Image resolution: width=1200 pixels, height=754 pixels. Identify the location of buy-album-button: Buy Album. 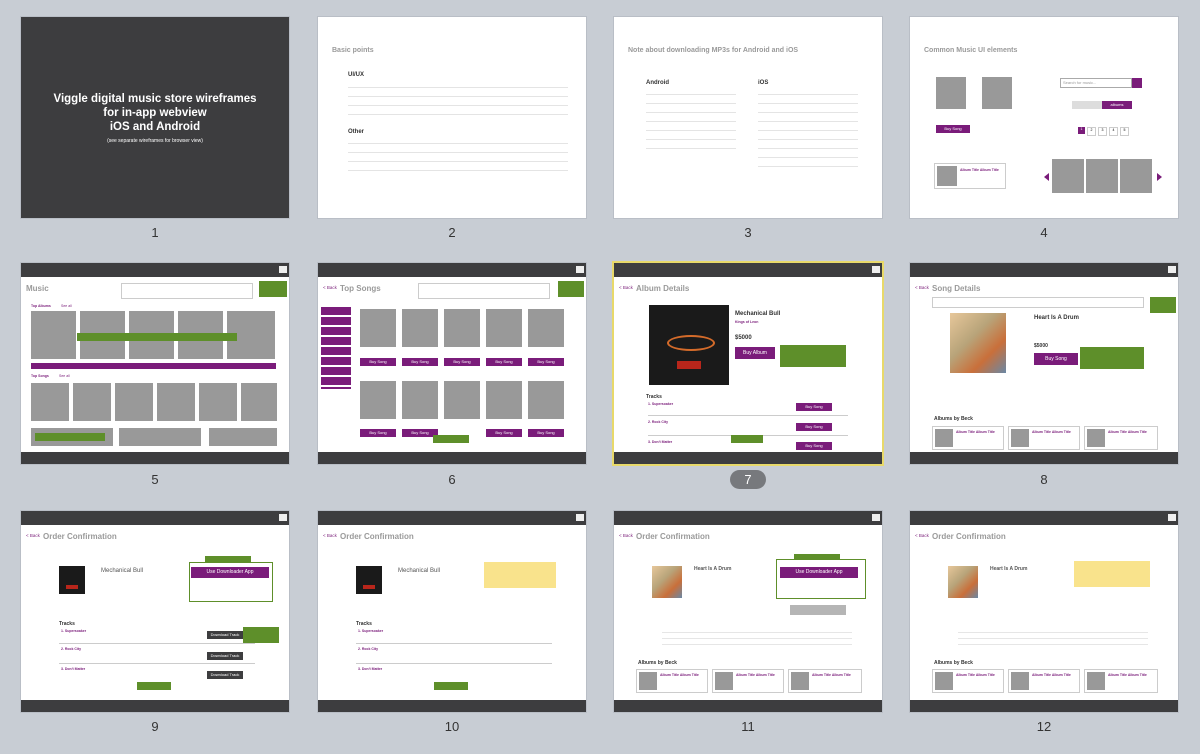
(755, 353).